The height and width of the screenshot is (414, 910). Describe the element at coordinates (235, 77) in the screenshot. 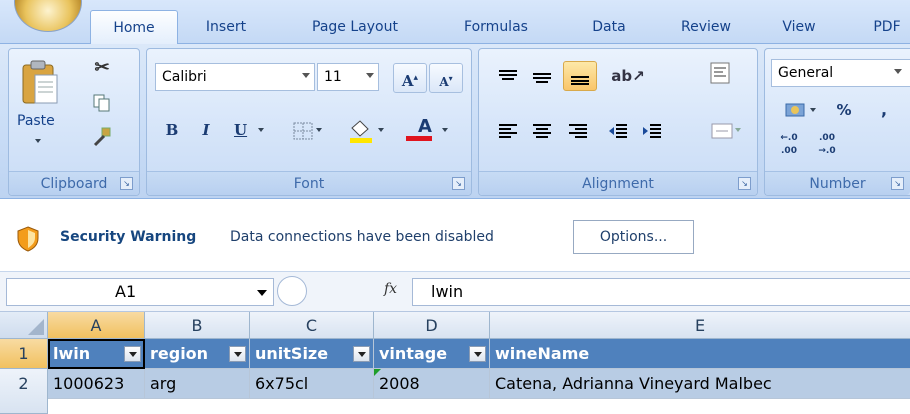

I see `font-name-select: Calibri` at that location.